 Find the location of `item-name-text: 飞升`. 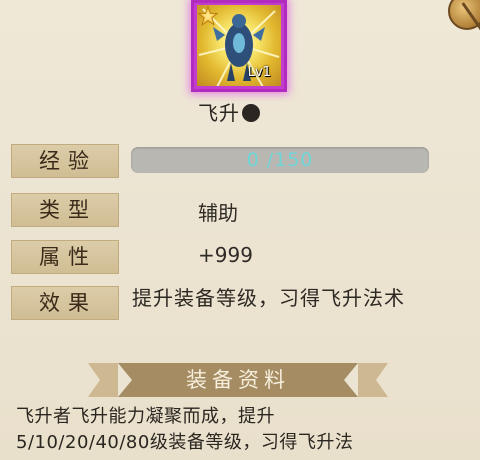

item-name-text: 飞升 is located at coordinates (219, 113).